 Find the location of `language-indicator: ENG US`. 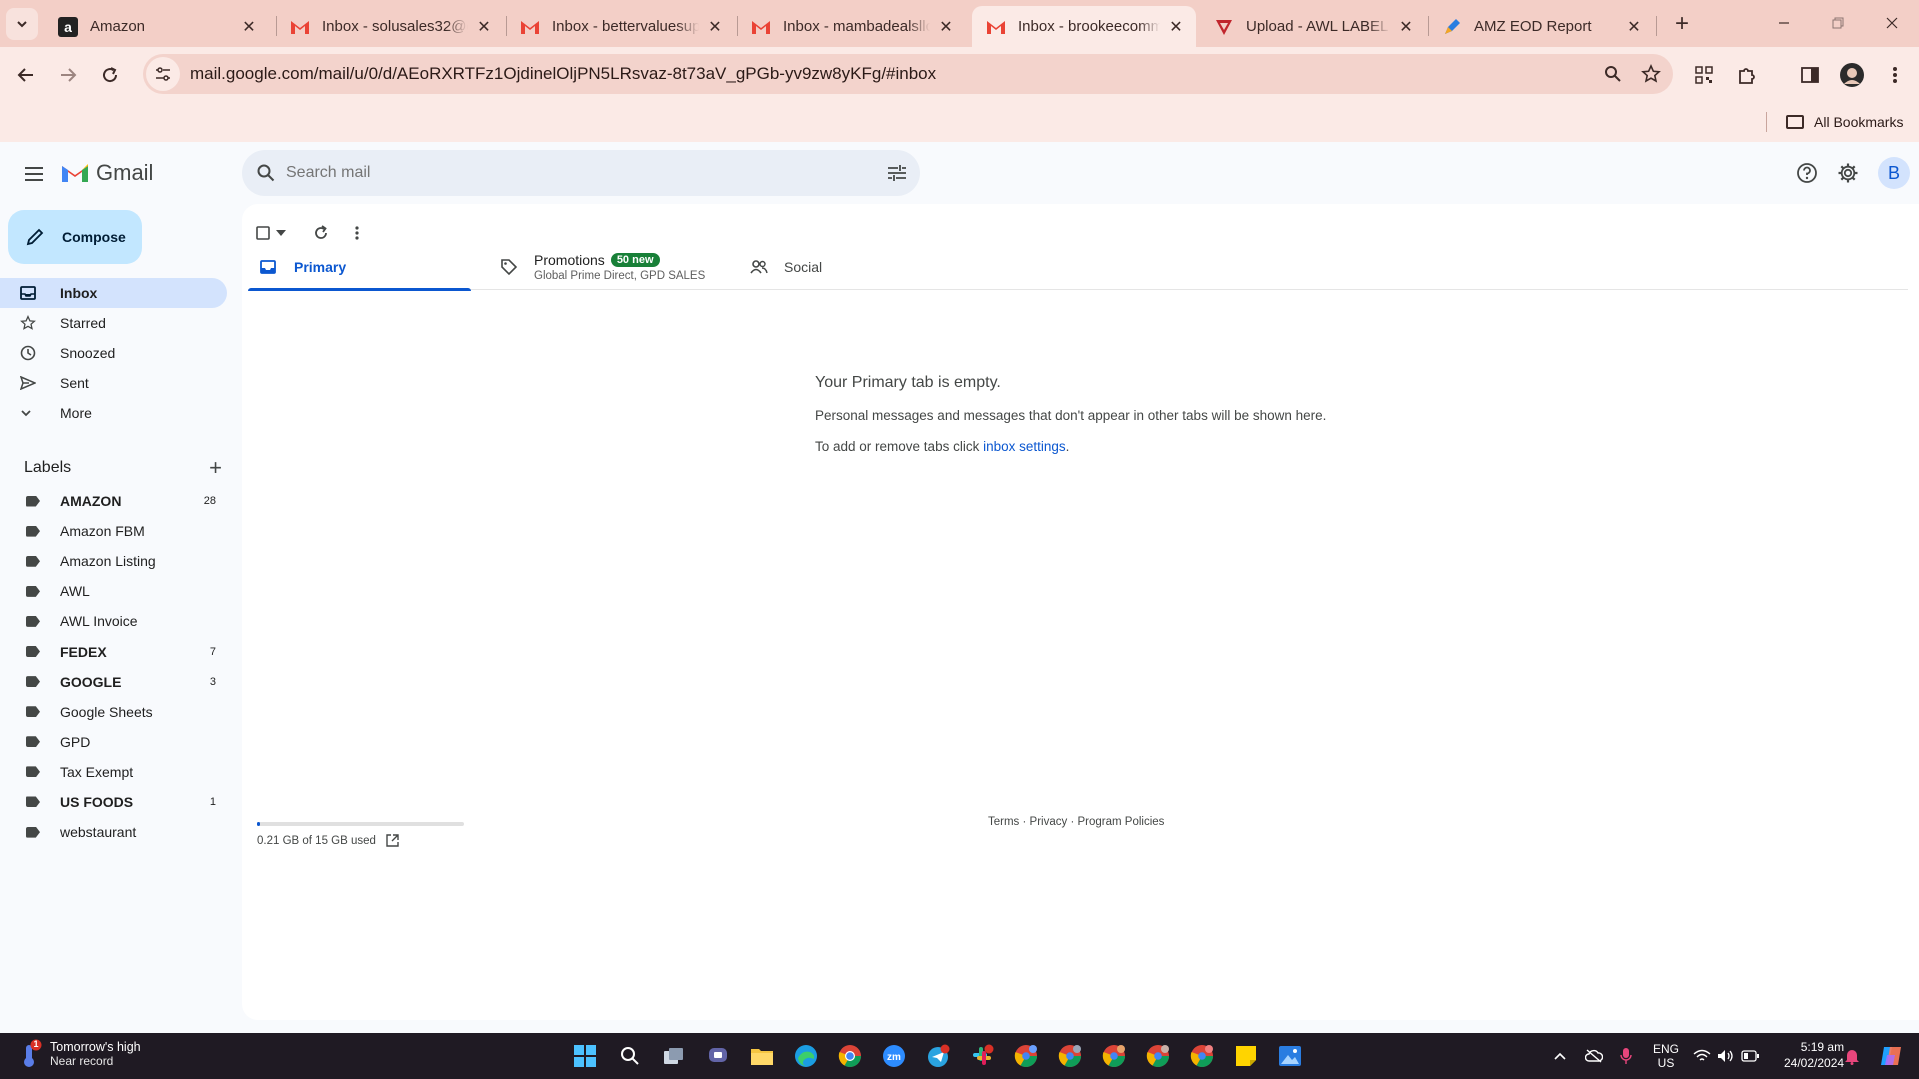

language-indicator: ENG US is located at coordinates (1666, 1056).